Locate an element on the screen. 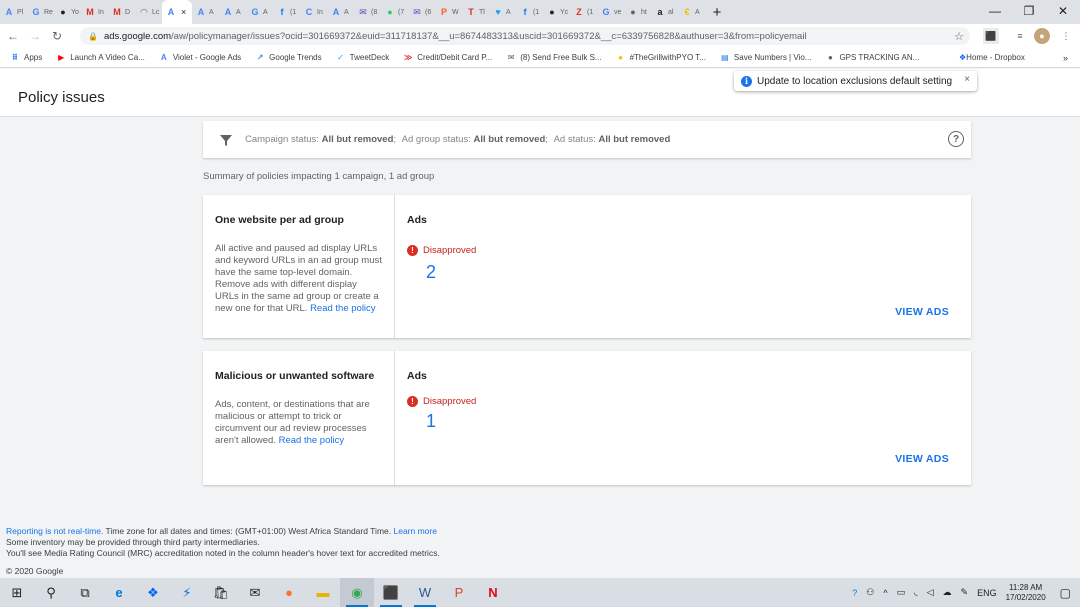 This screenshot has width=1080, height=607. pdf-icon: ⬛ is located at coordinates (391, 592).